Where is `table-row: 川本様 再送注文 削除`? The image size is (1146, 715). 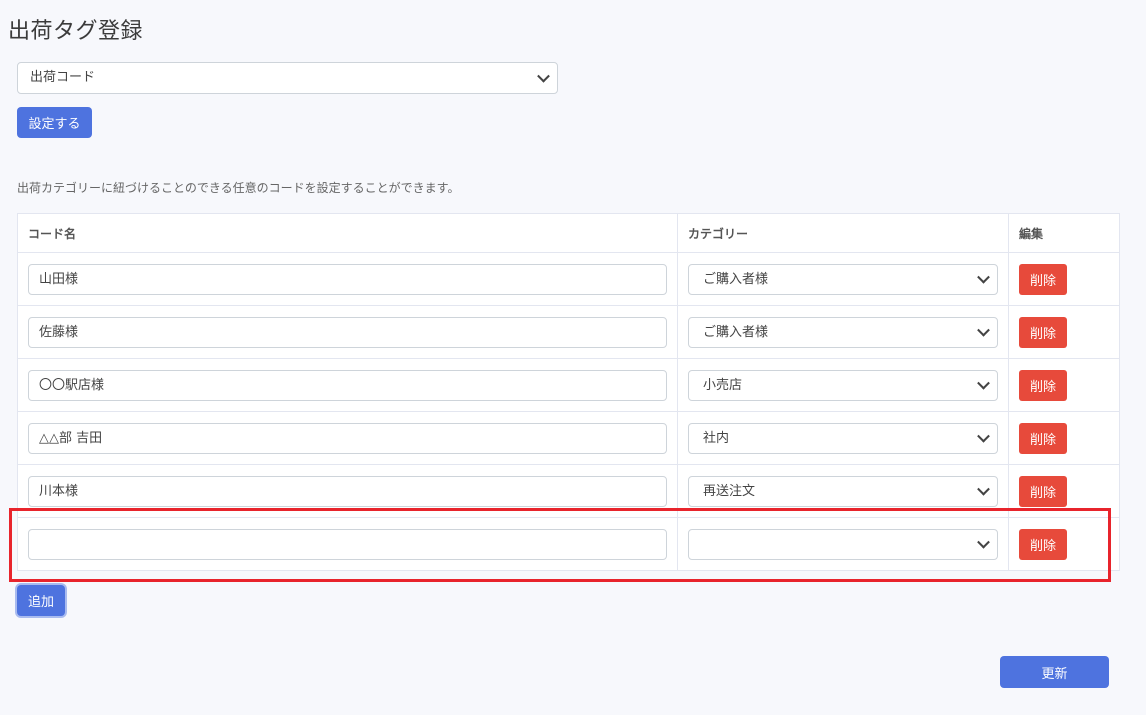 table-row: 川本様 再送注文 削除 is located at coordinates (568, 491).